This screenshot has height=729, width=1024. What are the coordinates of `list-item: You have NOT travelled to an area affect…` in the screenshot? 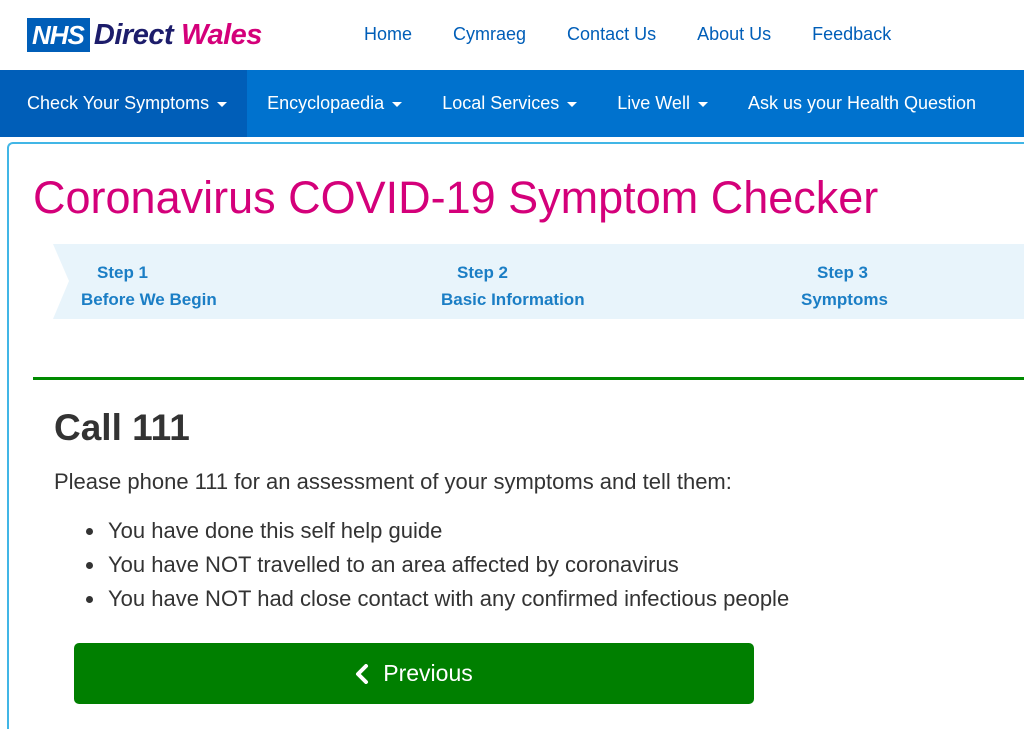 It's located at (437, 565).